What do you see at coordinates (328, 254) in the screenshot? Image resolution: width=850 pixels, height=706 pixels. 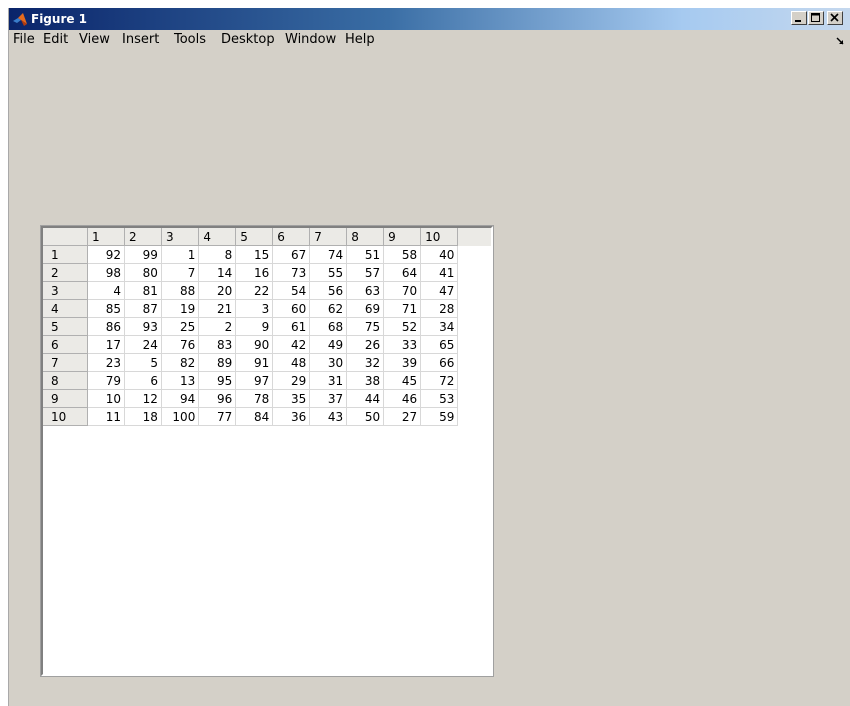 I see `table-cell: 74` at bounding box center [328, 254].